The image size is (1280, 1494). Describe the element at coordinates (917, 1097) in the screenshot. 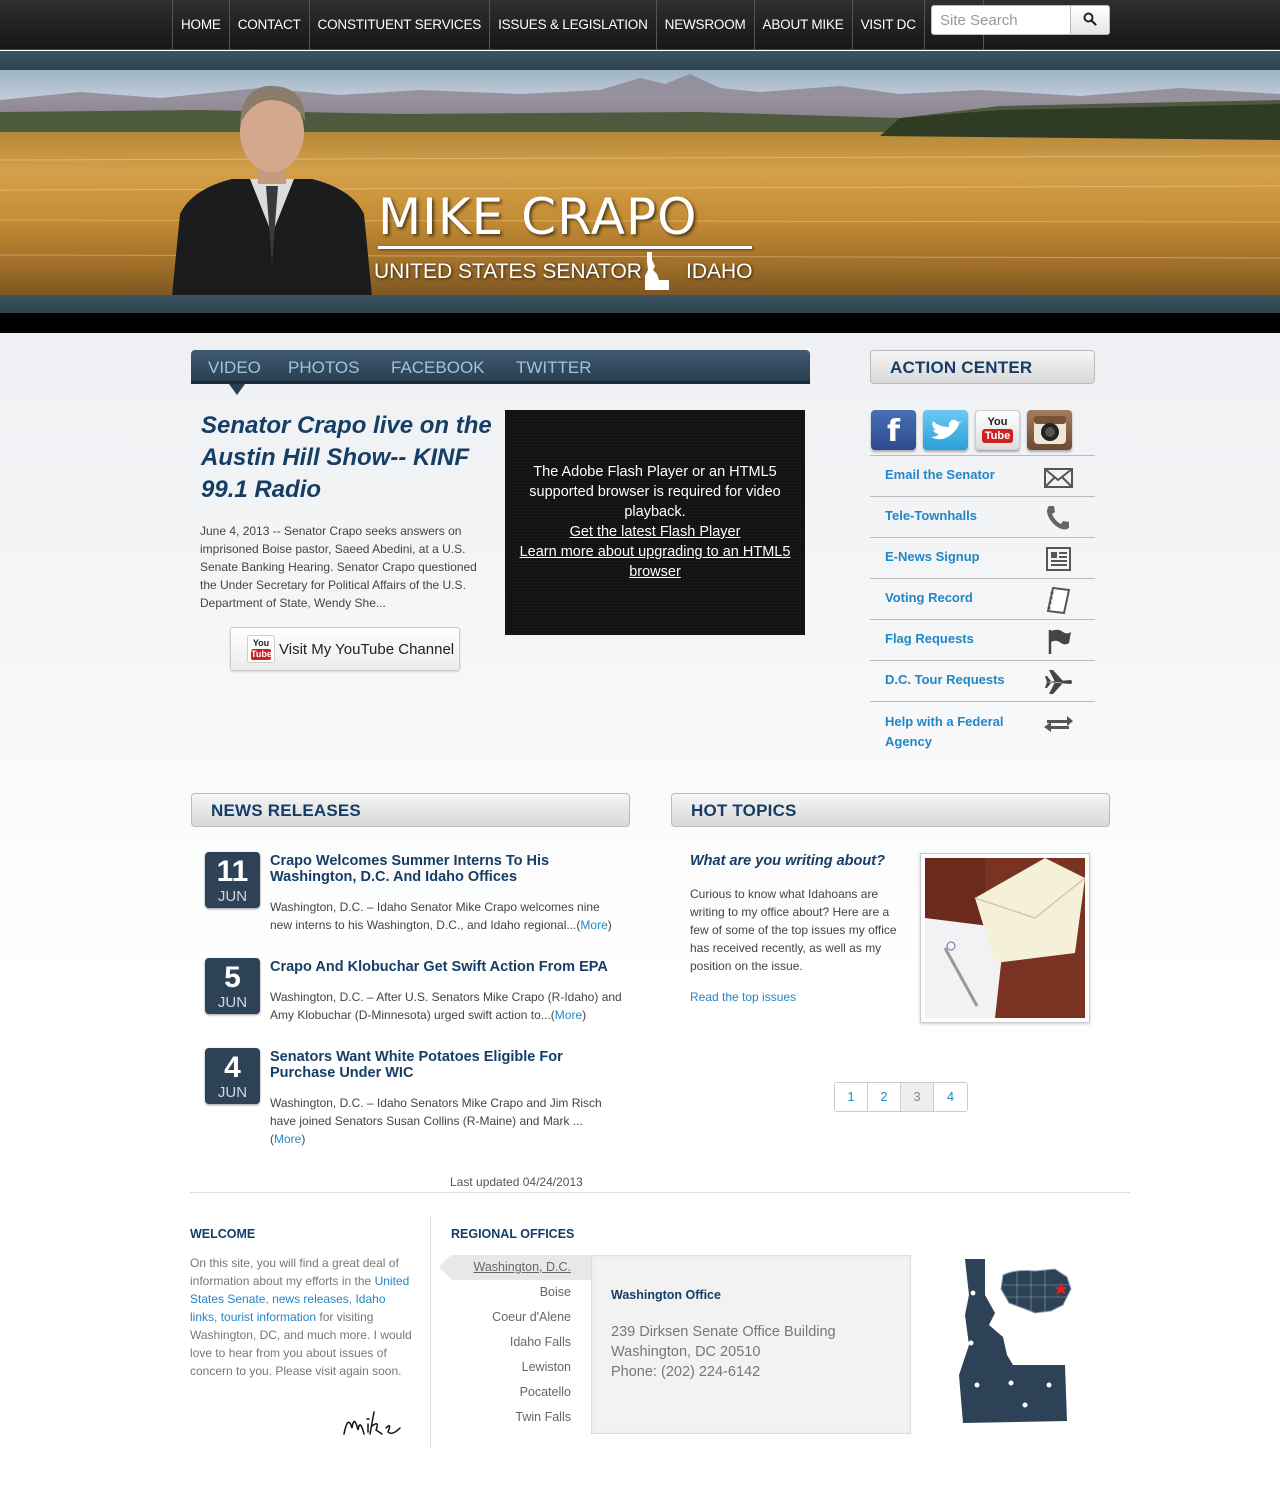

I see `page-3-button: 3` at that location.